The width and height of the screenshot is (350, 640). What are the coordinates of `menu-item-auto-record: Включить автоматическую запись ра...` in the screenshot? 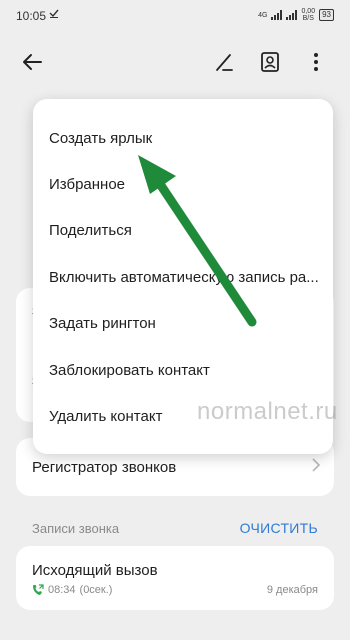 It's located at (183, 277).